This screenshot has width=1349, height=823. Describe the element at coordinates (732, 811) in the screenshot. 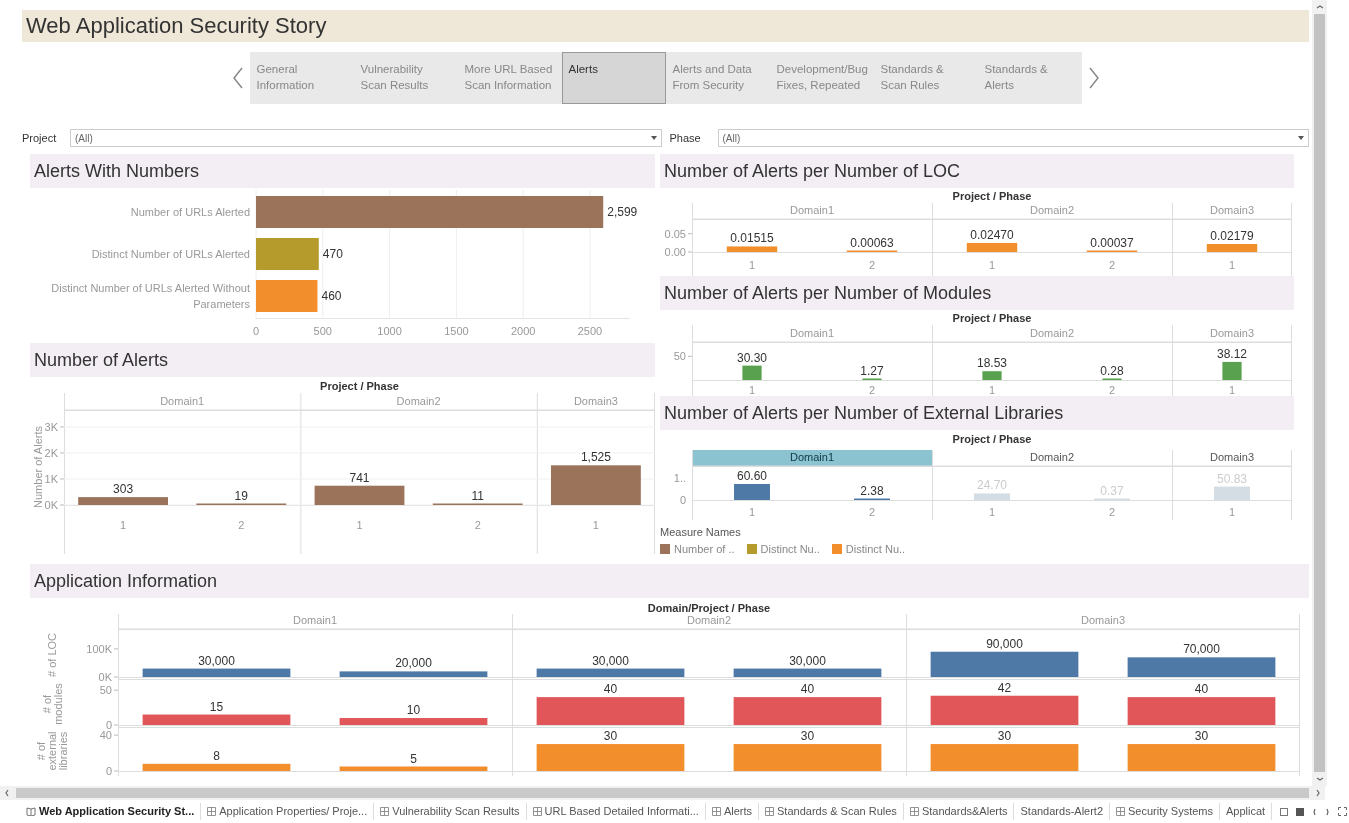

I see `sheet-tab: Alerts` at that location.